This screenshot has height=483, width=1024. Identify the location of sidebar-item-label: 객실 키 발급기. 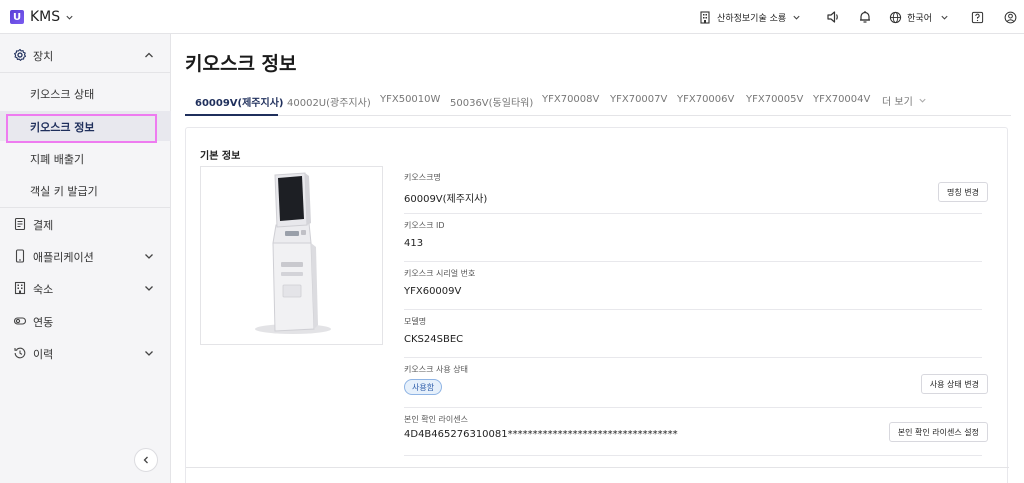
(64, 191).